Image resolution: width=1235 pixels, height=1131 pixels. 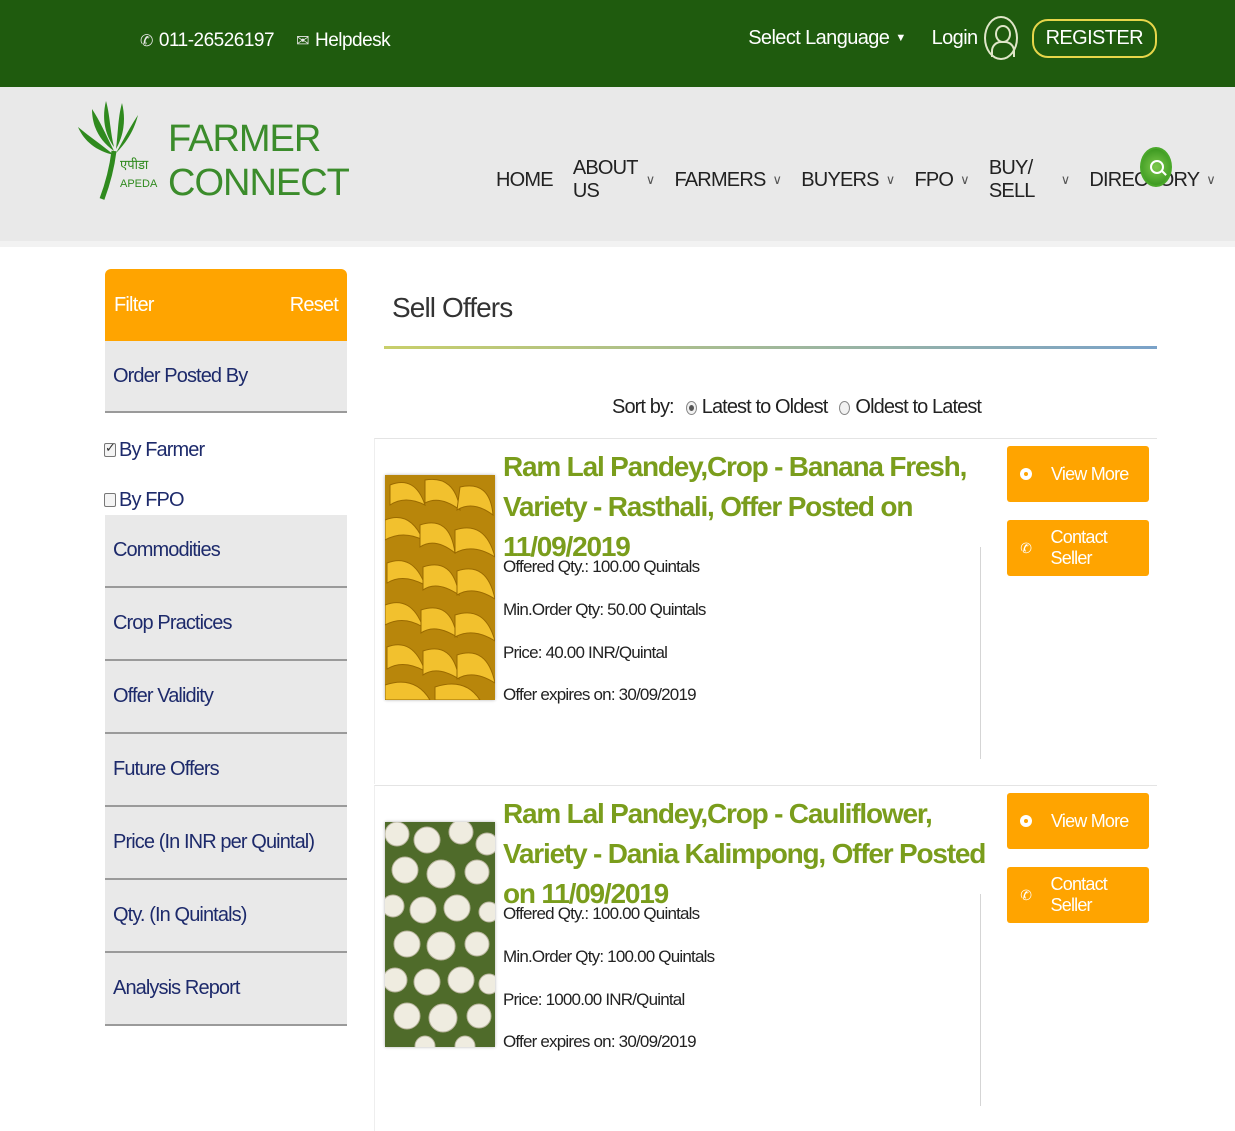 What do you see at coordinates (643, 407) in the screenshot?
I see `sort-label: Sort by:` at bounding box center [643, 407].